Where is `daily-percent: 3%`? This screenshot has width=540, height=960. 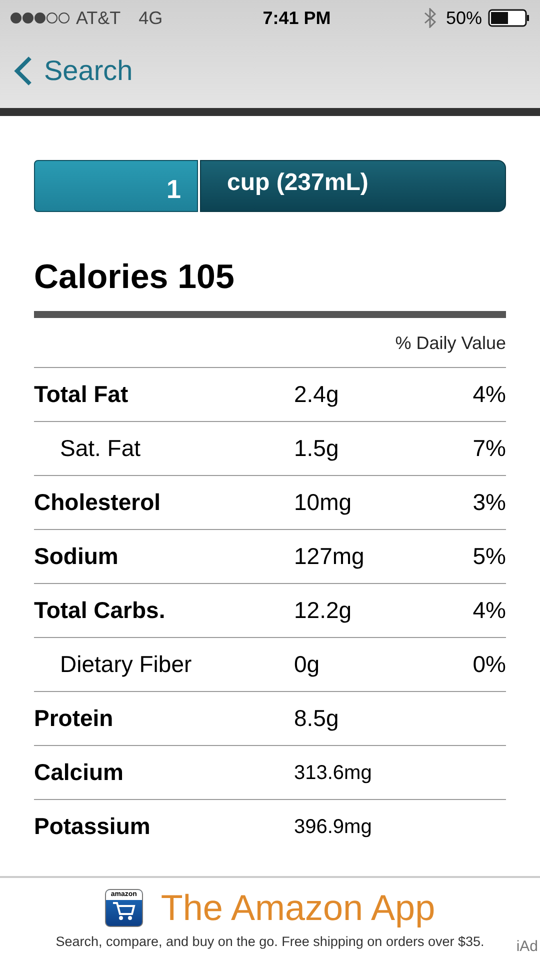
daily-percent: 3% is located at coordinates (489, 503).